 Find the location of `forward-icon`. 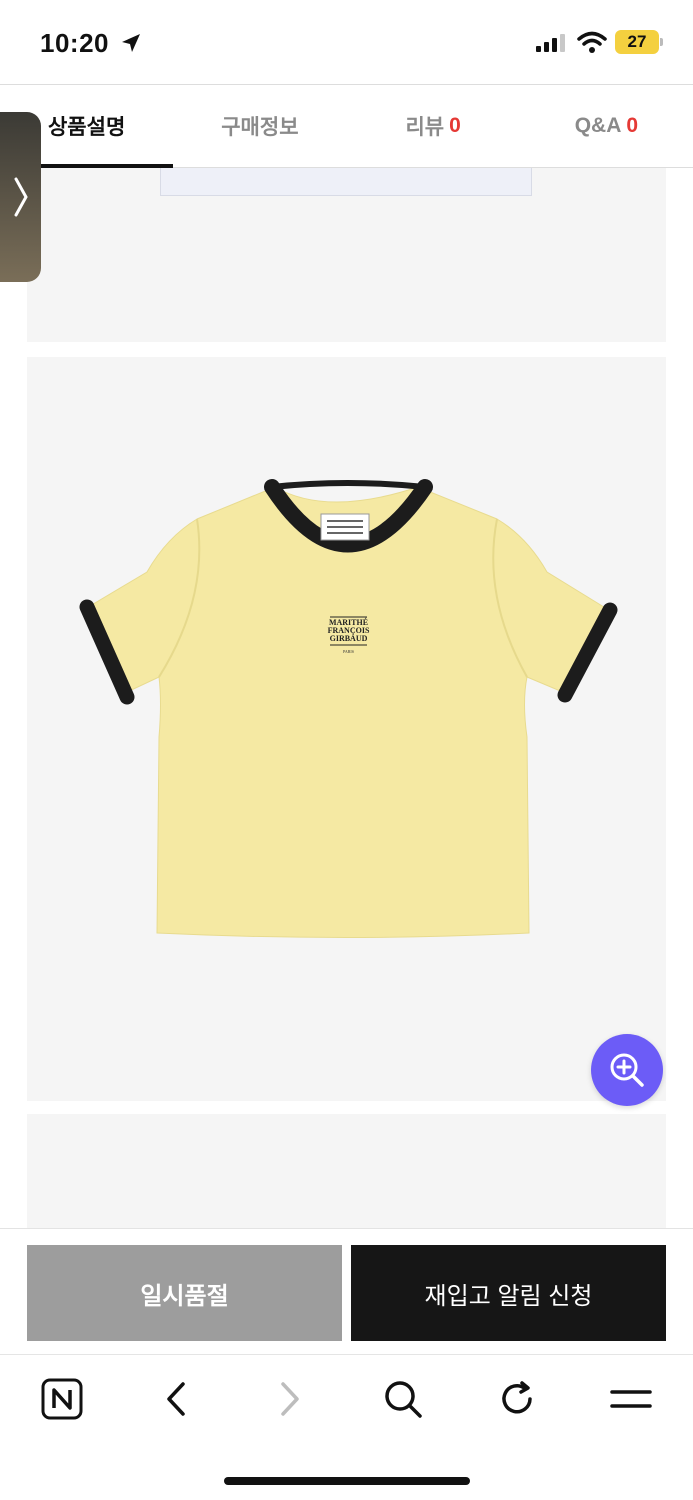

forward-icon is located at coordinates (290, 1399).